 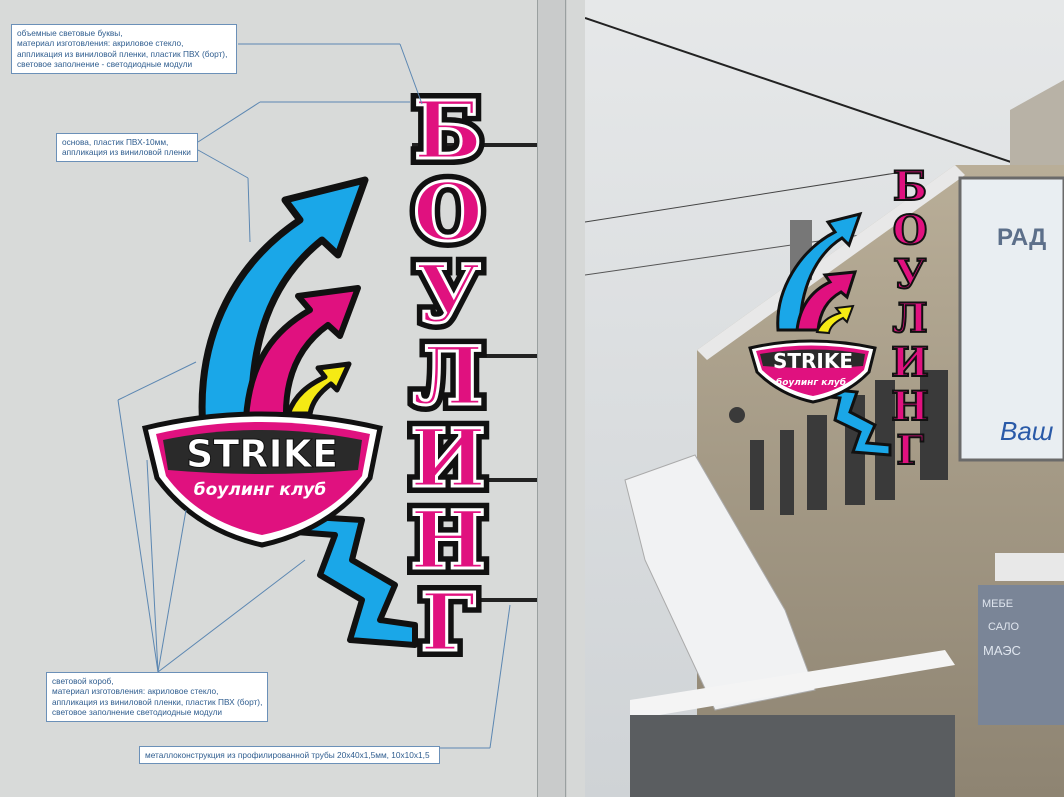 I want to click on shop-text-3: МАЭС, so click(x=1002, y=650).